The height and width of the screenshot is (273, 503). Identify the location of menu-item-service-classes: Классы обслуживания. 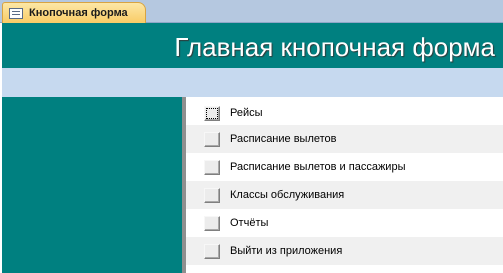
(344, 195).